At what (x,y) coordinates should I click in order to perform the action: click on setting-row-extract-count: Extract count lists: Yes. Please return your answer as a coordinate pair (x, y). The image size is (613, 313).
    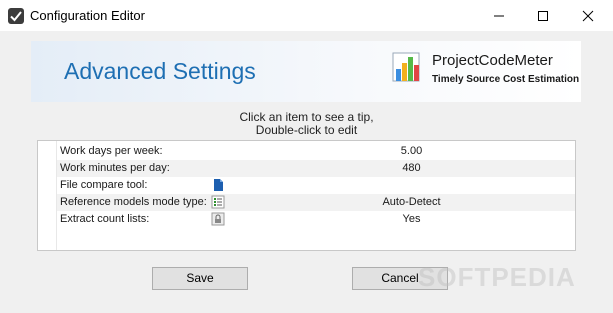
    Looking at the image, I should click on (316, 219).